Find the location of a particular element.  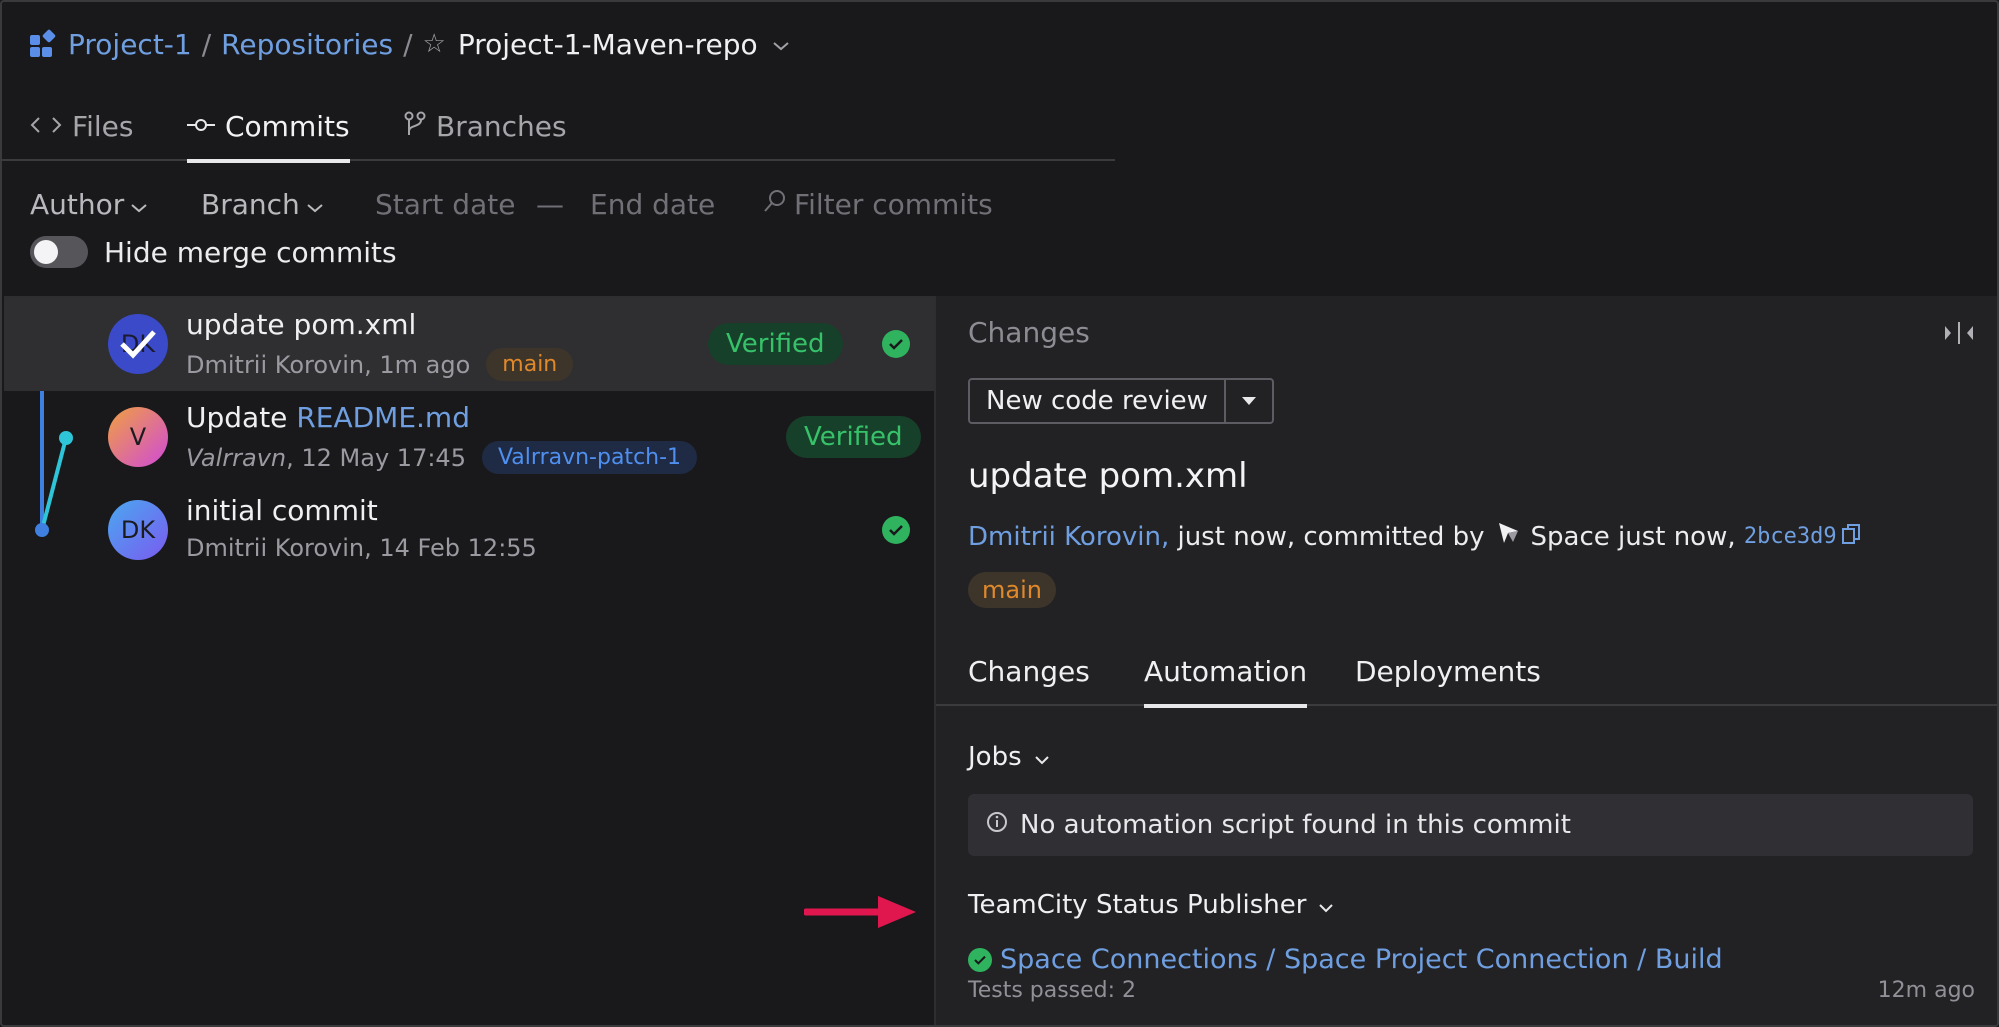

tab-files: Files is located at coordinates (81, 126).